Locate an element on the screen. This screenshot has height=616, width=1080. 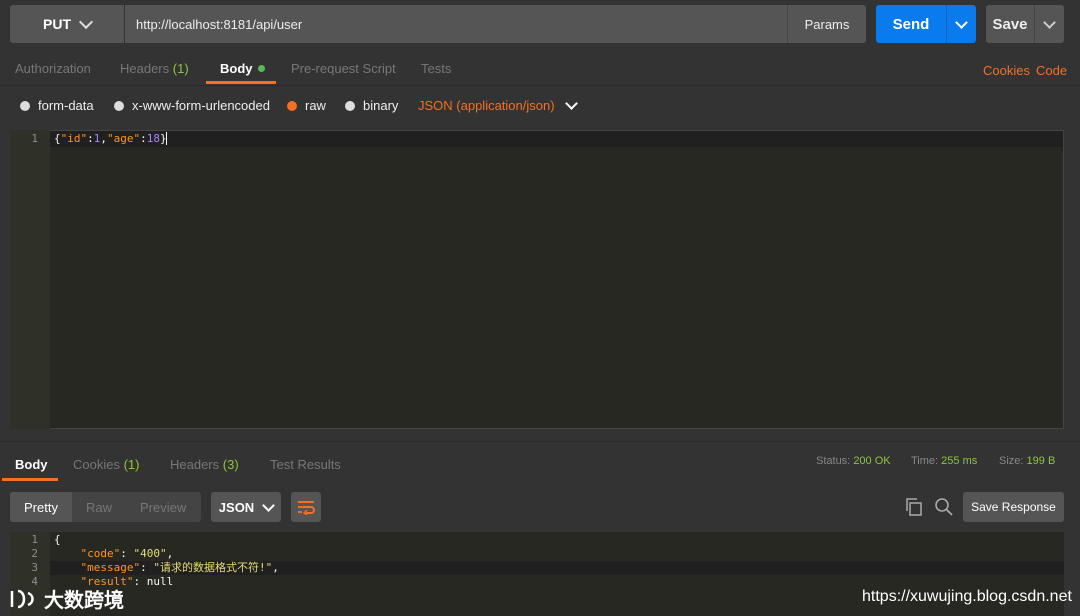
response-line-text: "code": "400", is located at coordinates (113, 554).